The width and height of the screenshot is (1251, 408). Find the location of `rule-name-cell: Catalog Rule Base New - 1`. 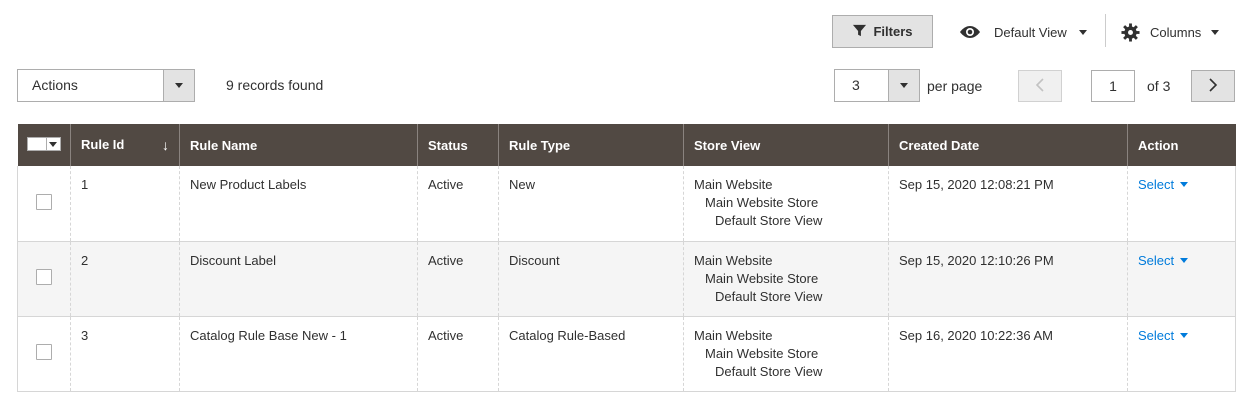

rule-name-cell: Catalog Rule Base New - 1 is located at coordinates (298, 353).